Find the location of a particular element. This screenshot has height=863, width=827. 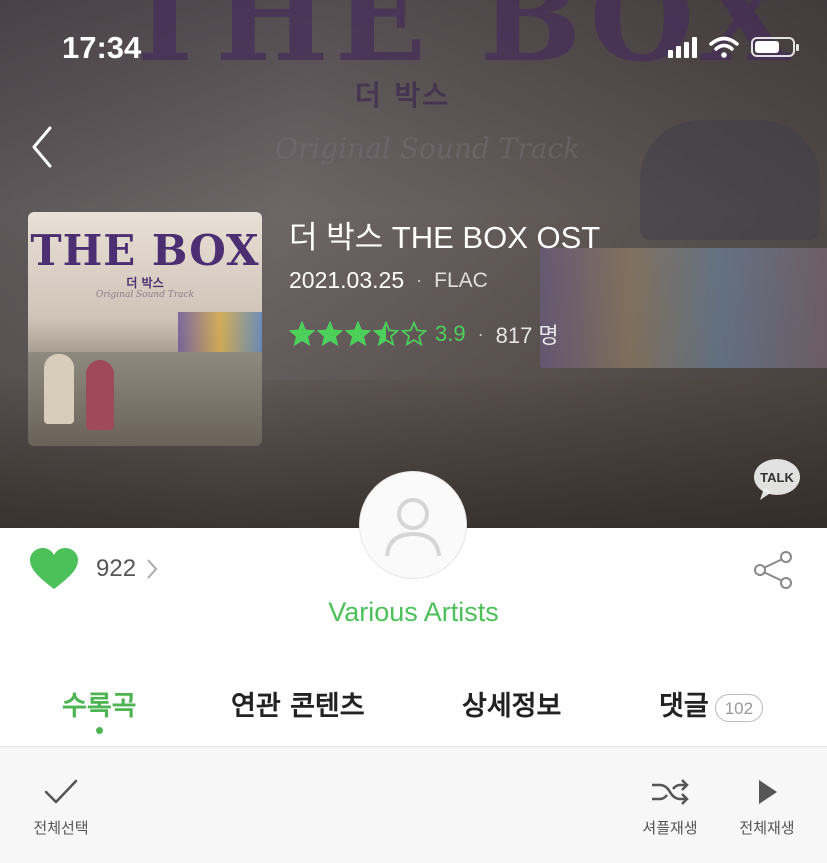

back-arrow-icon is located at coordinates (48, 147).